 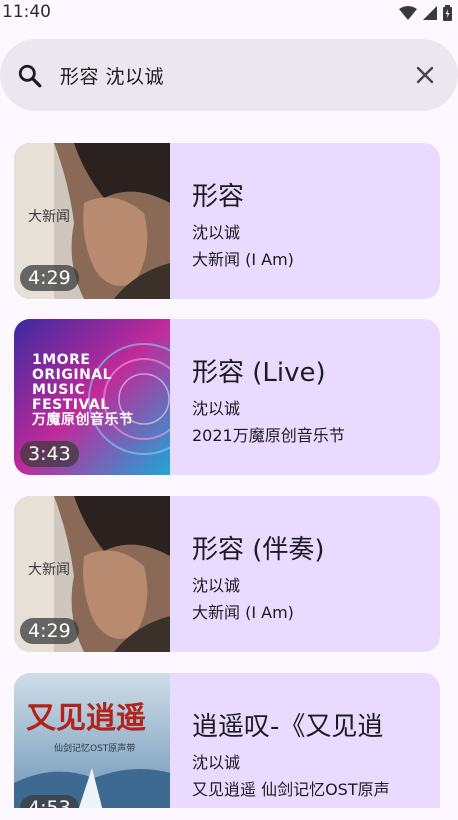 I want to click on battery-icon, so click(x=447, y=13).